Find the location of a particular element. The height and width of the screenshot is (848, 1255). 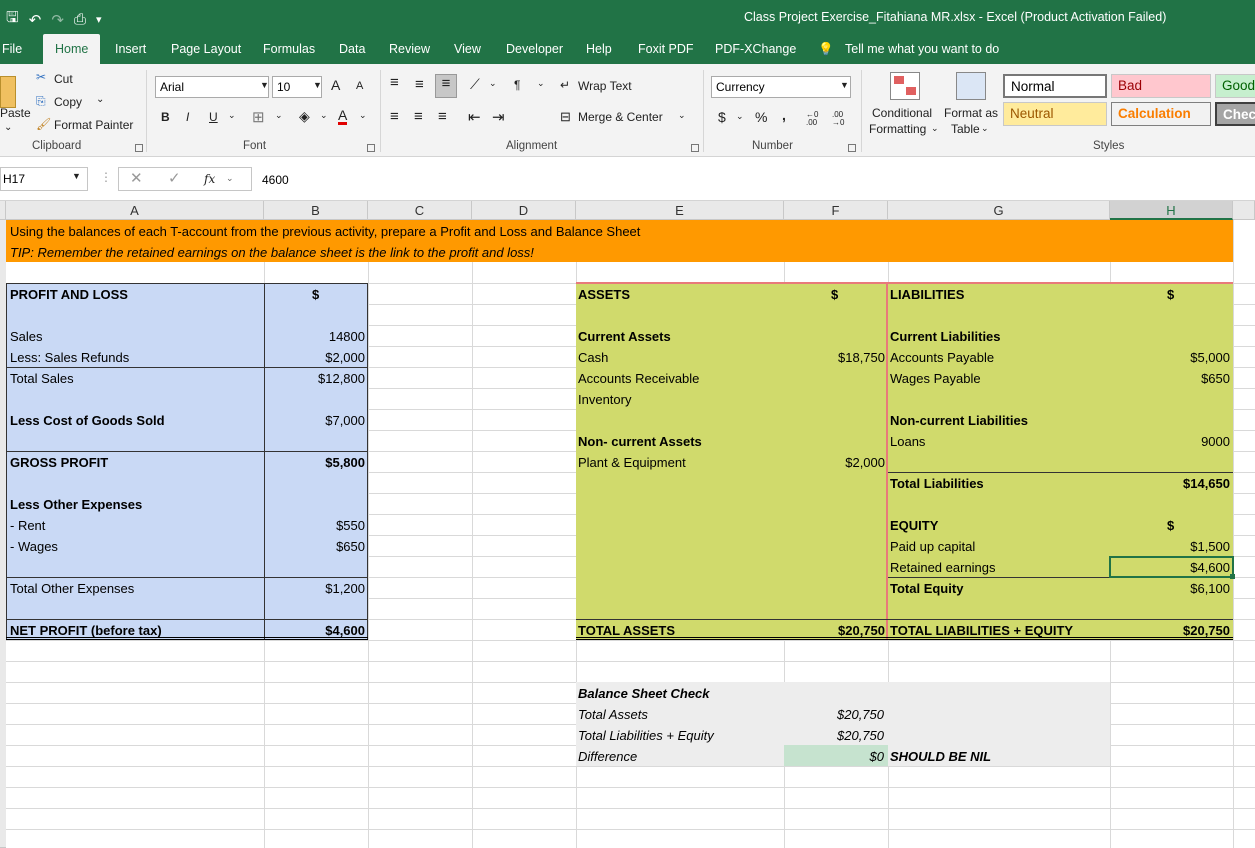

fx-dropdown-icon: ⌄ is located at coordinates (230, 178).